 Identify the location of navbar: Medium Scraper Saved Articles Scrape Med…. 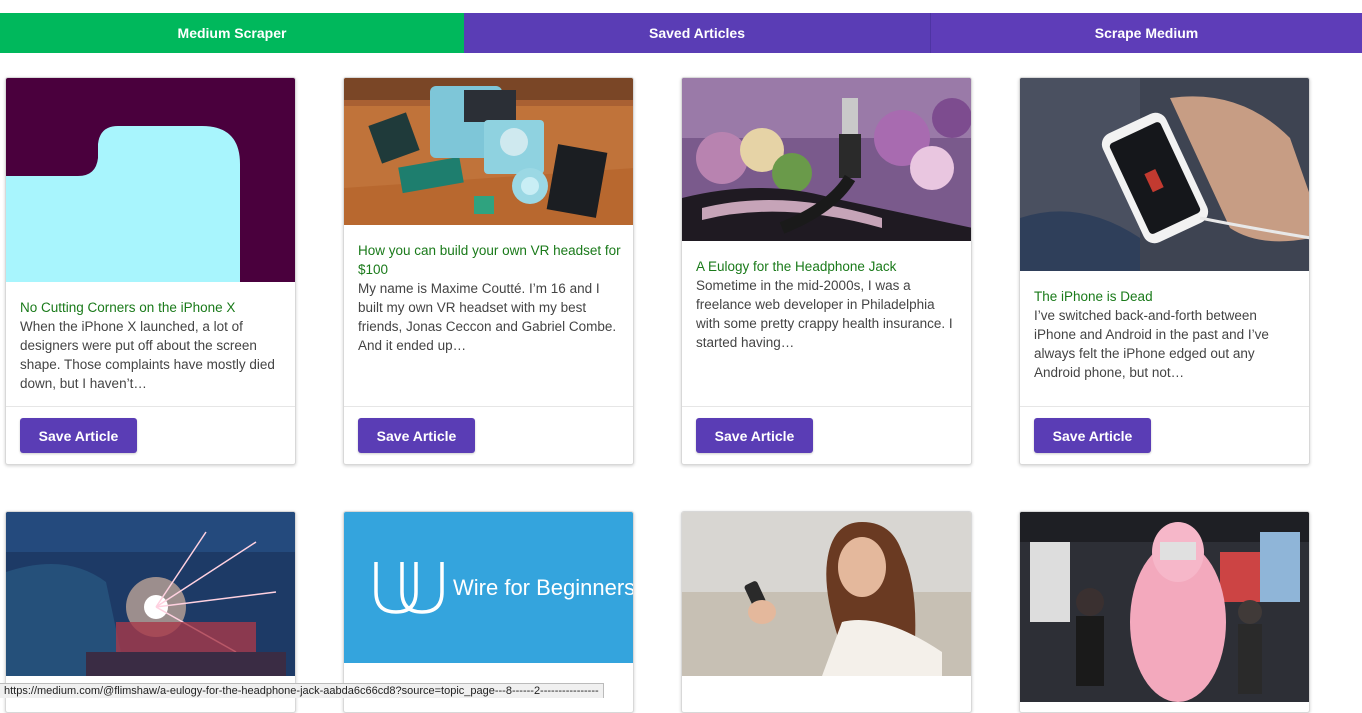
(681, 33).